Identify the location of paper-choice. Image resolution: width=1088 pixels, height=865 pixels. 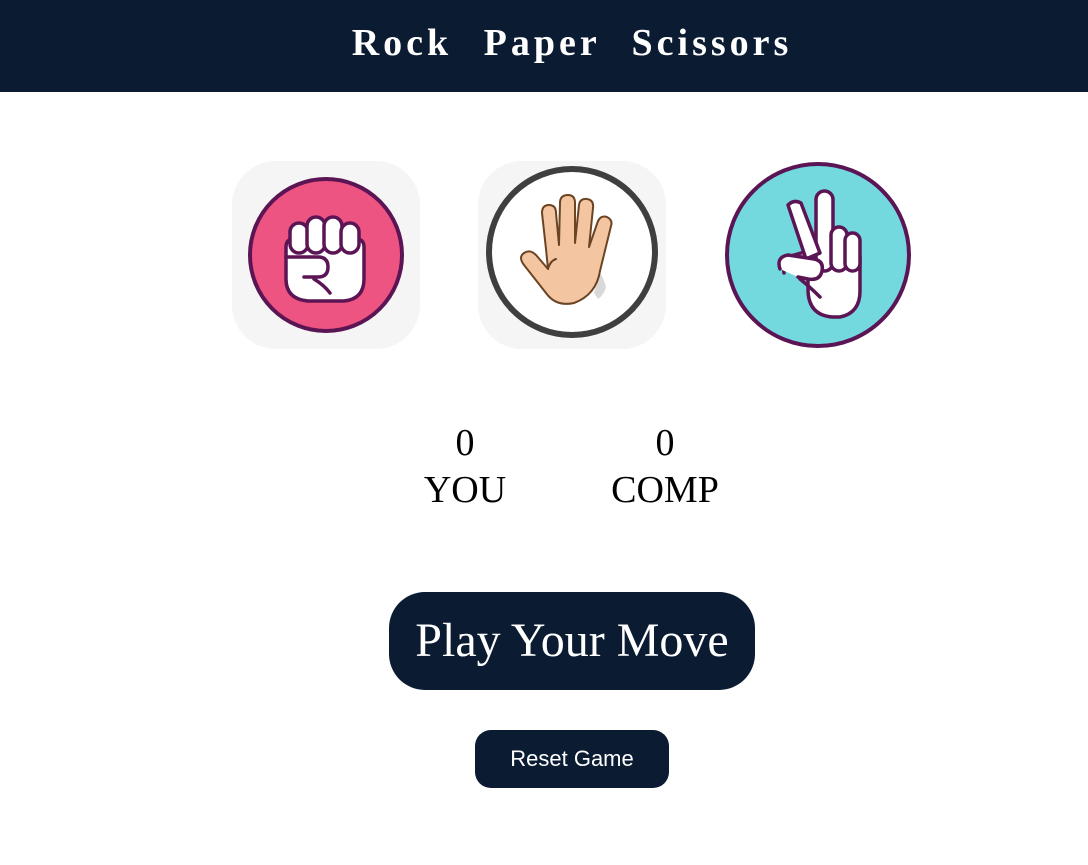
(572, 255).